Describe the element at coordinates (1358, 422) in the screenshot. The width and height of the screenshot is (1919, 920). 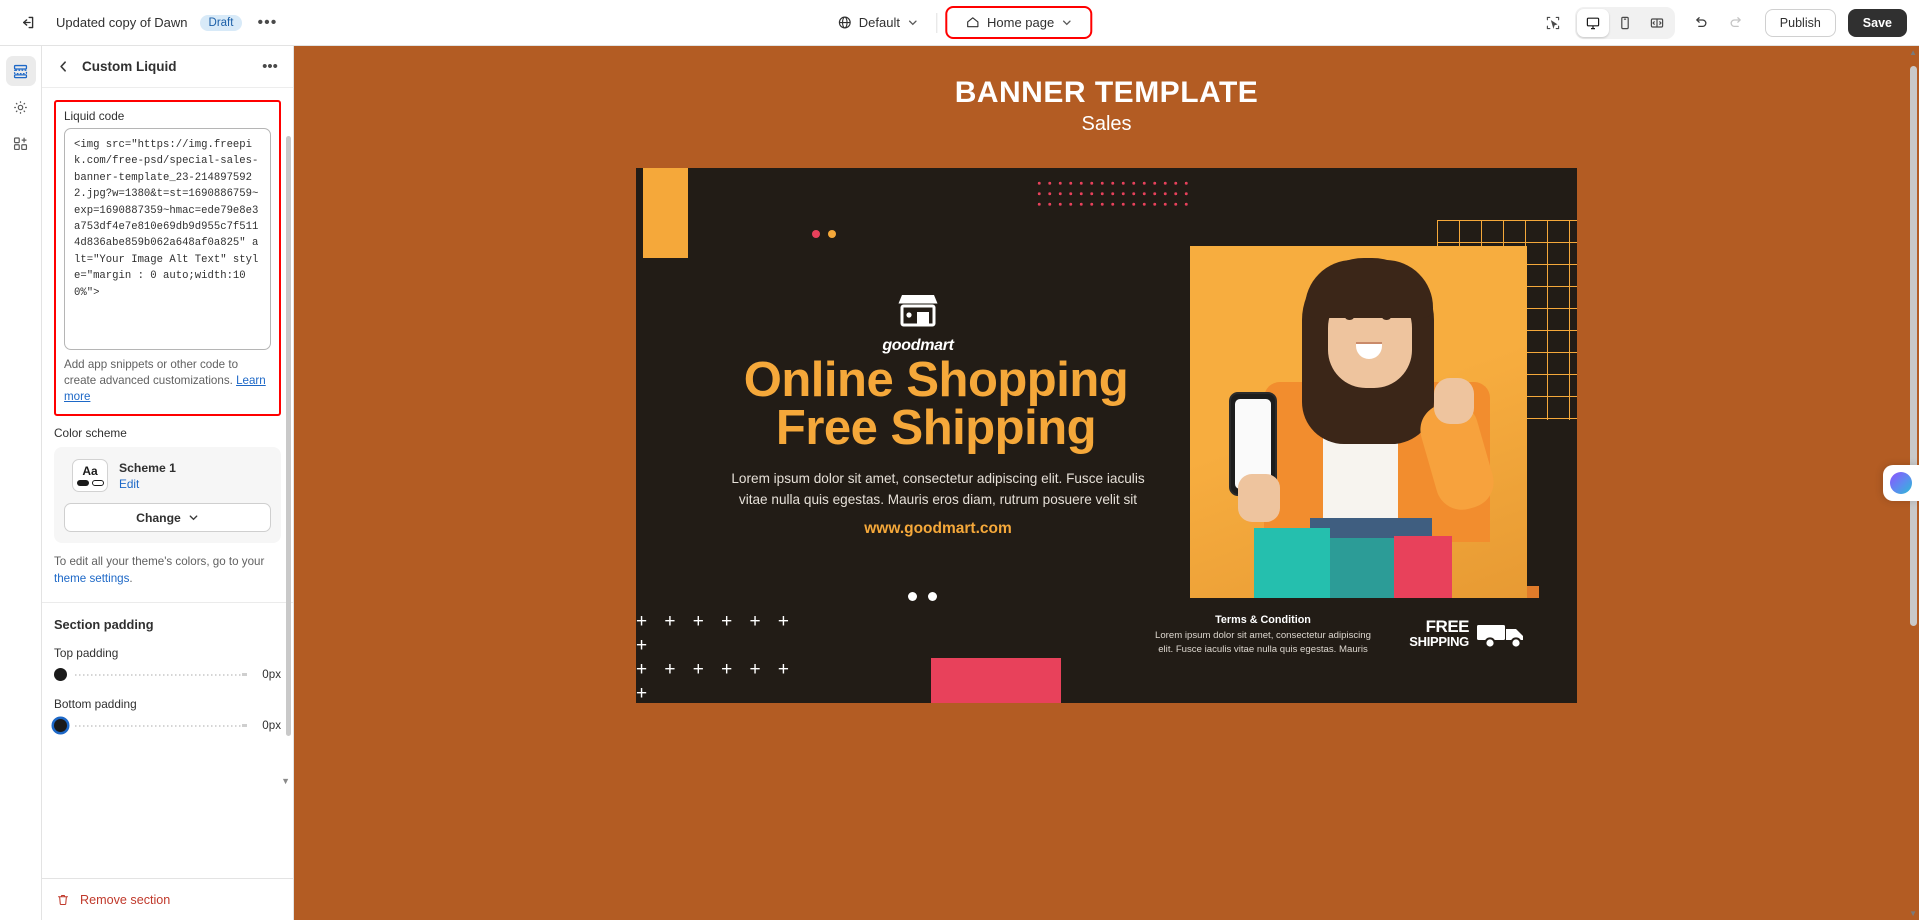
I see `model-photo` at that location.